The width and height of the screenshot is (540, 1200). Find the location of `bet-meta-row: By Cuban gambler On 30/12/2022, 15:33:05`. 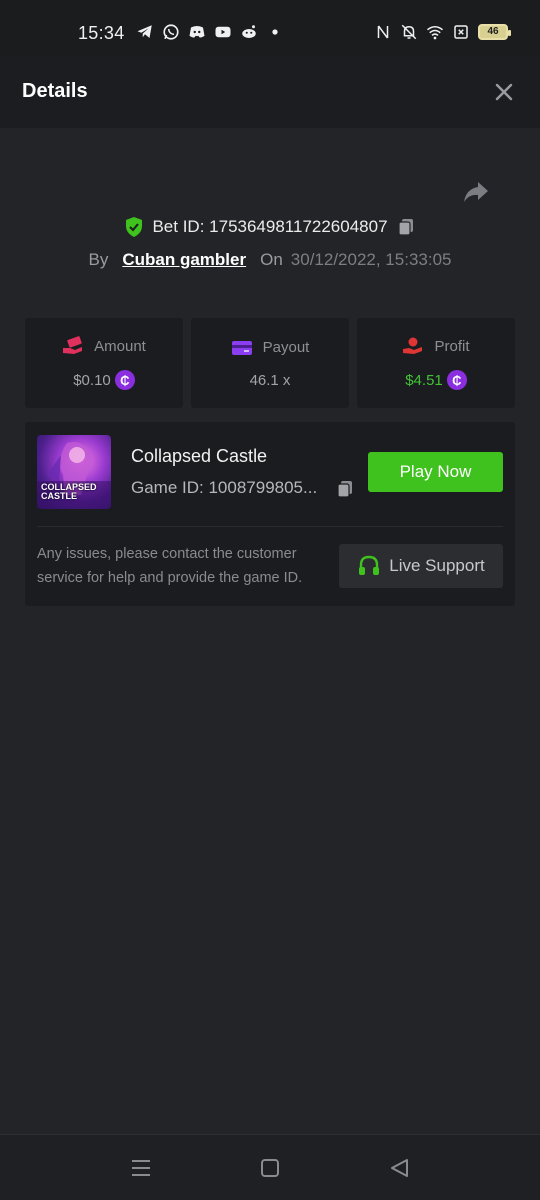

bet-meta-row: By Cuban gambler On 30/12/2022, 15:33:05 is located at coordinates (270, 260).